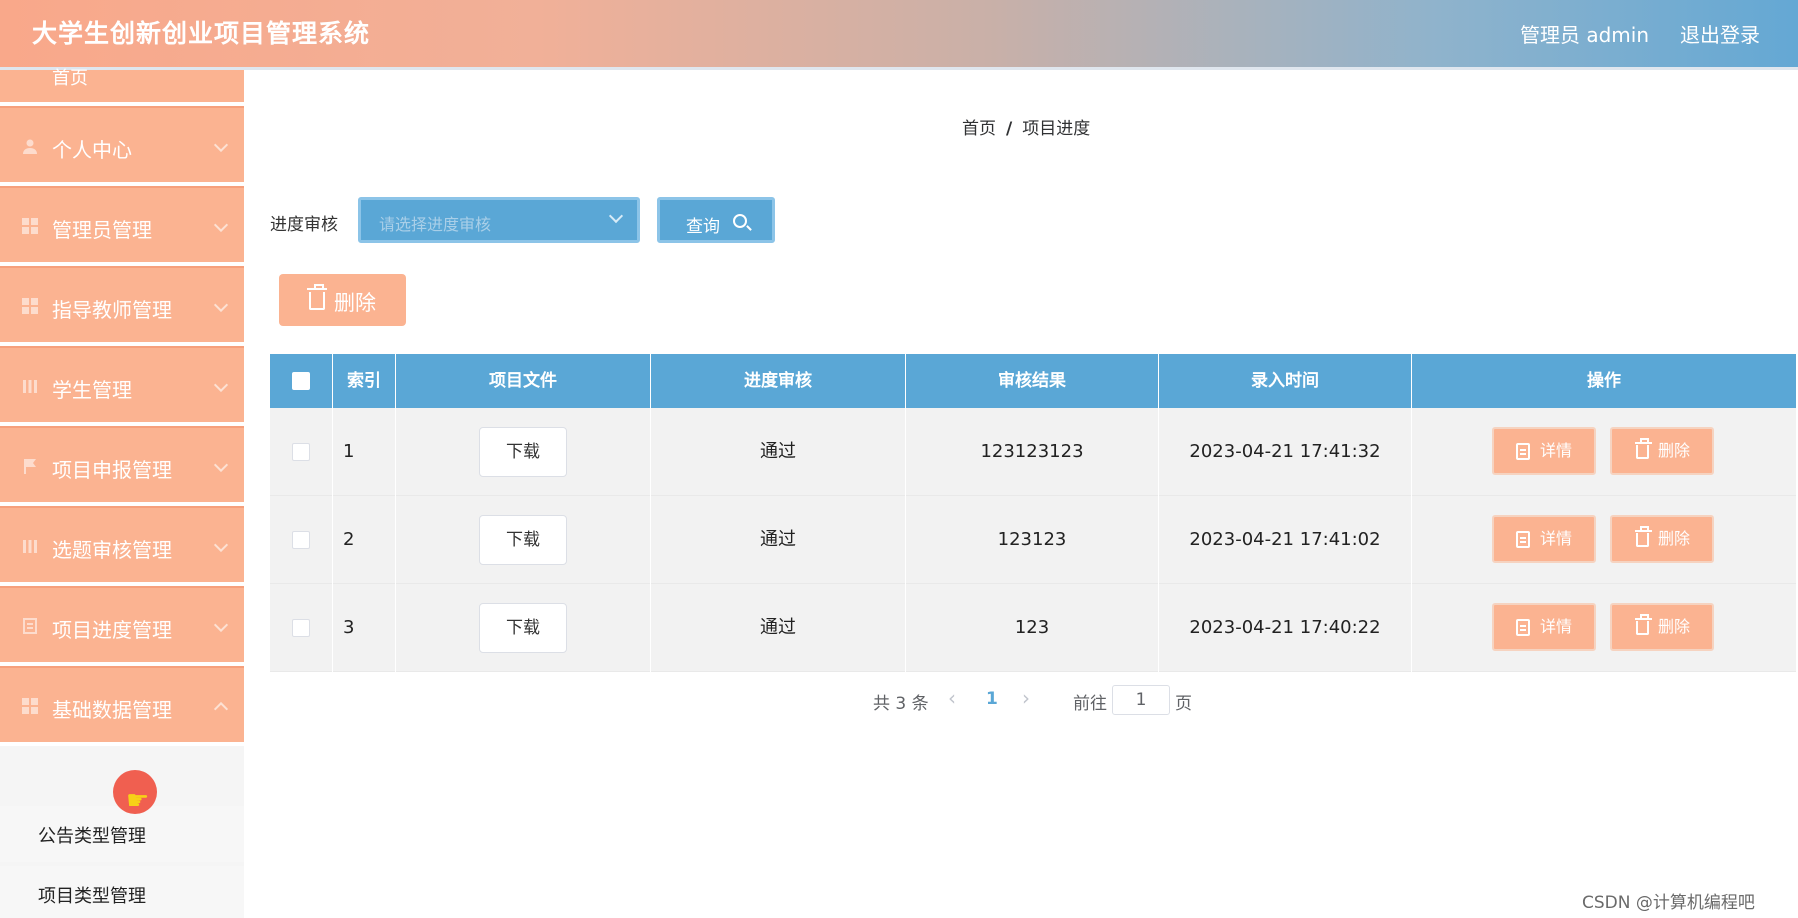 The height and width of the screenshot is (918, 1798). I want to click on sidebar-item-home: 首页, so click(122, 87).